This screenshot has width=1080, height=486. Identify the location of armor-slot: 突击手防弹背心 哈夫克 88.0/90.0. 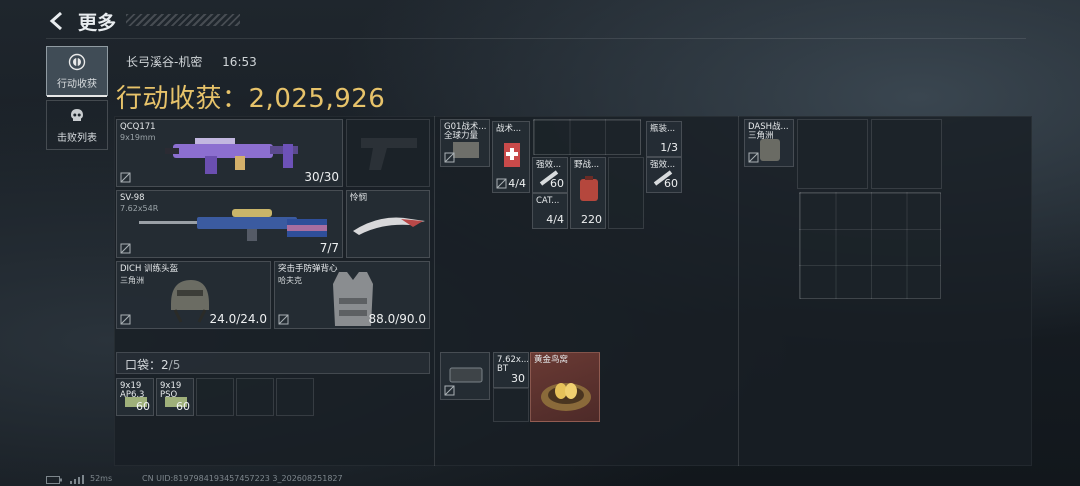
(352, 295).